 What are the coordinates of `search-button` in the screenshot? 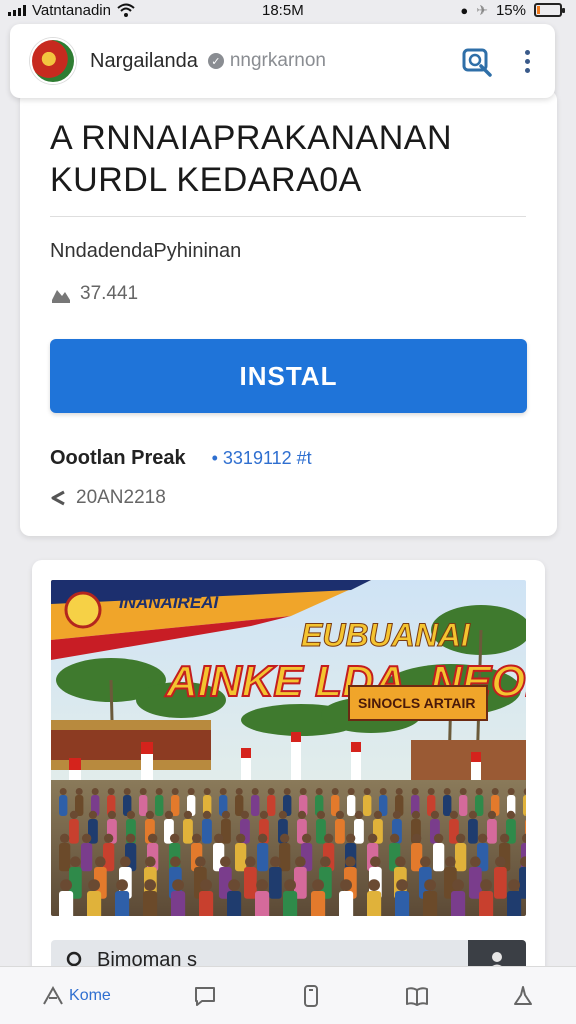 It's located at (477, 61).